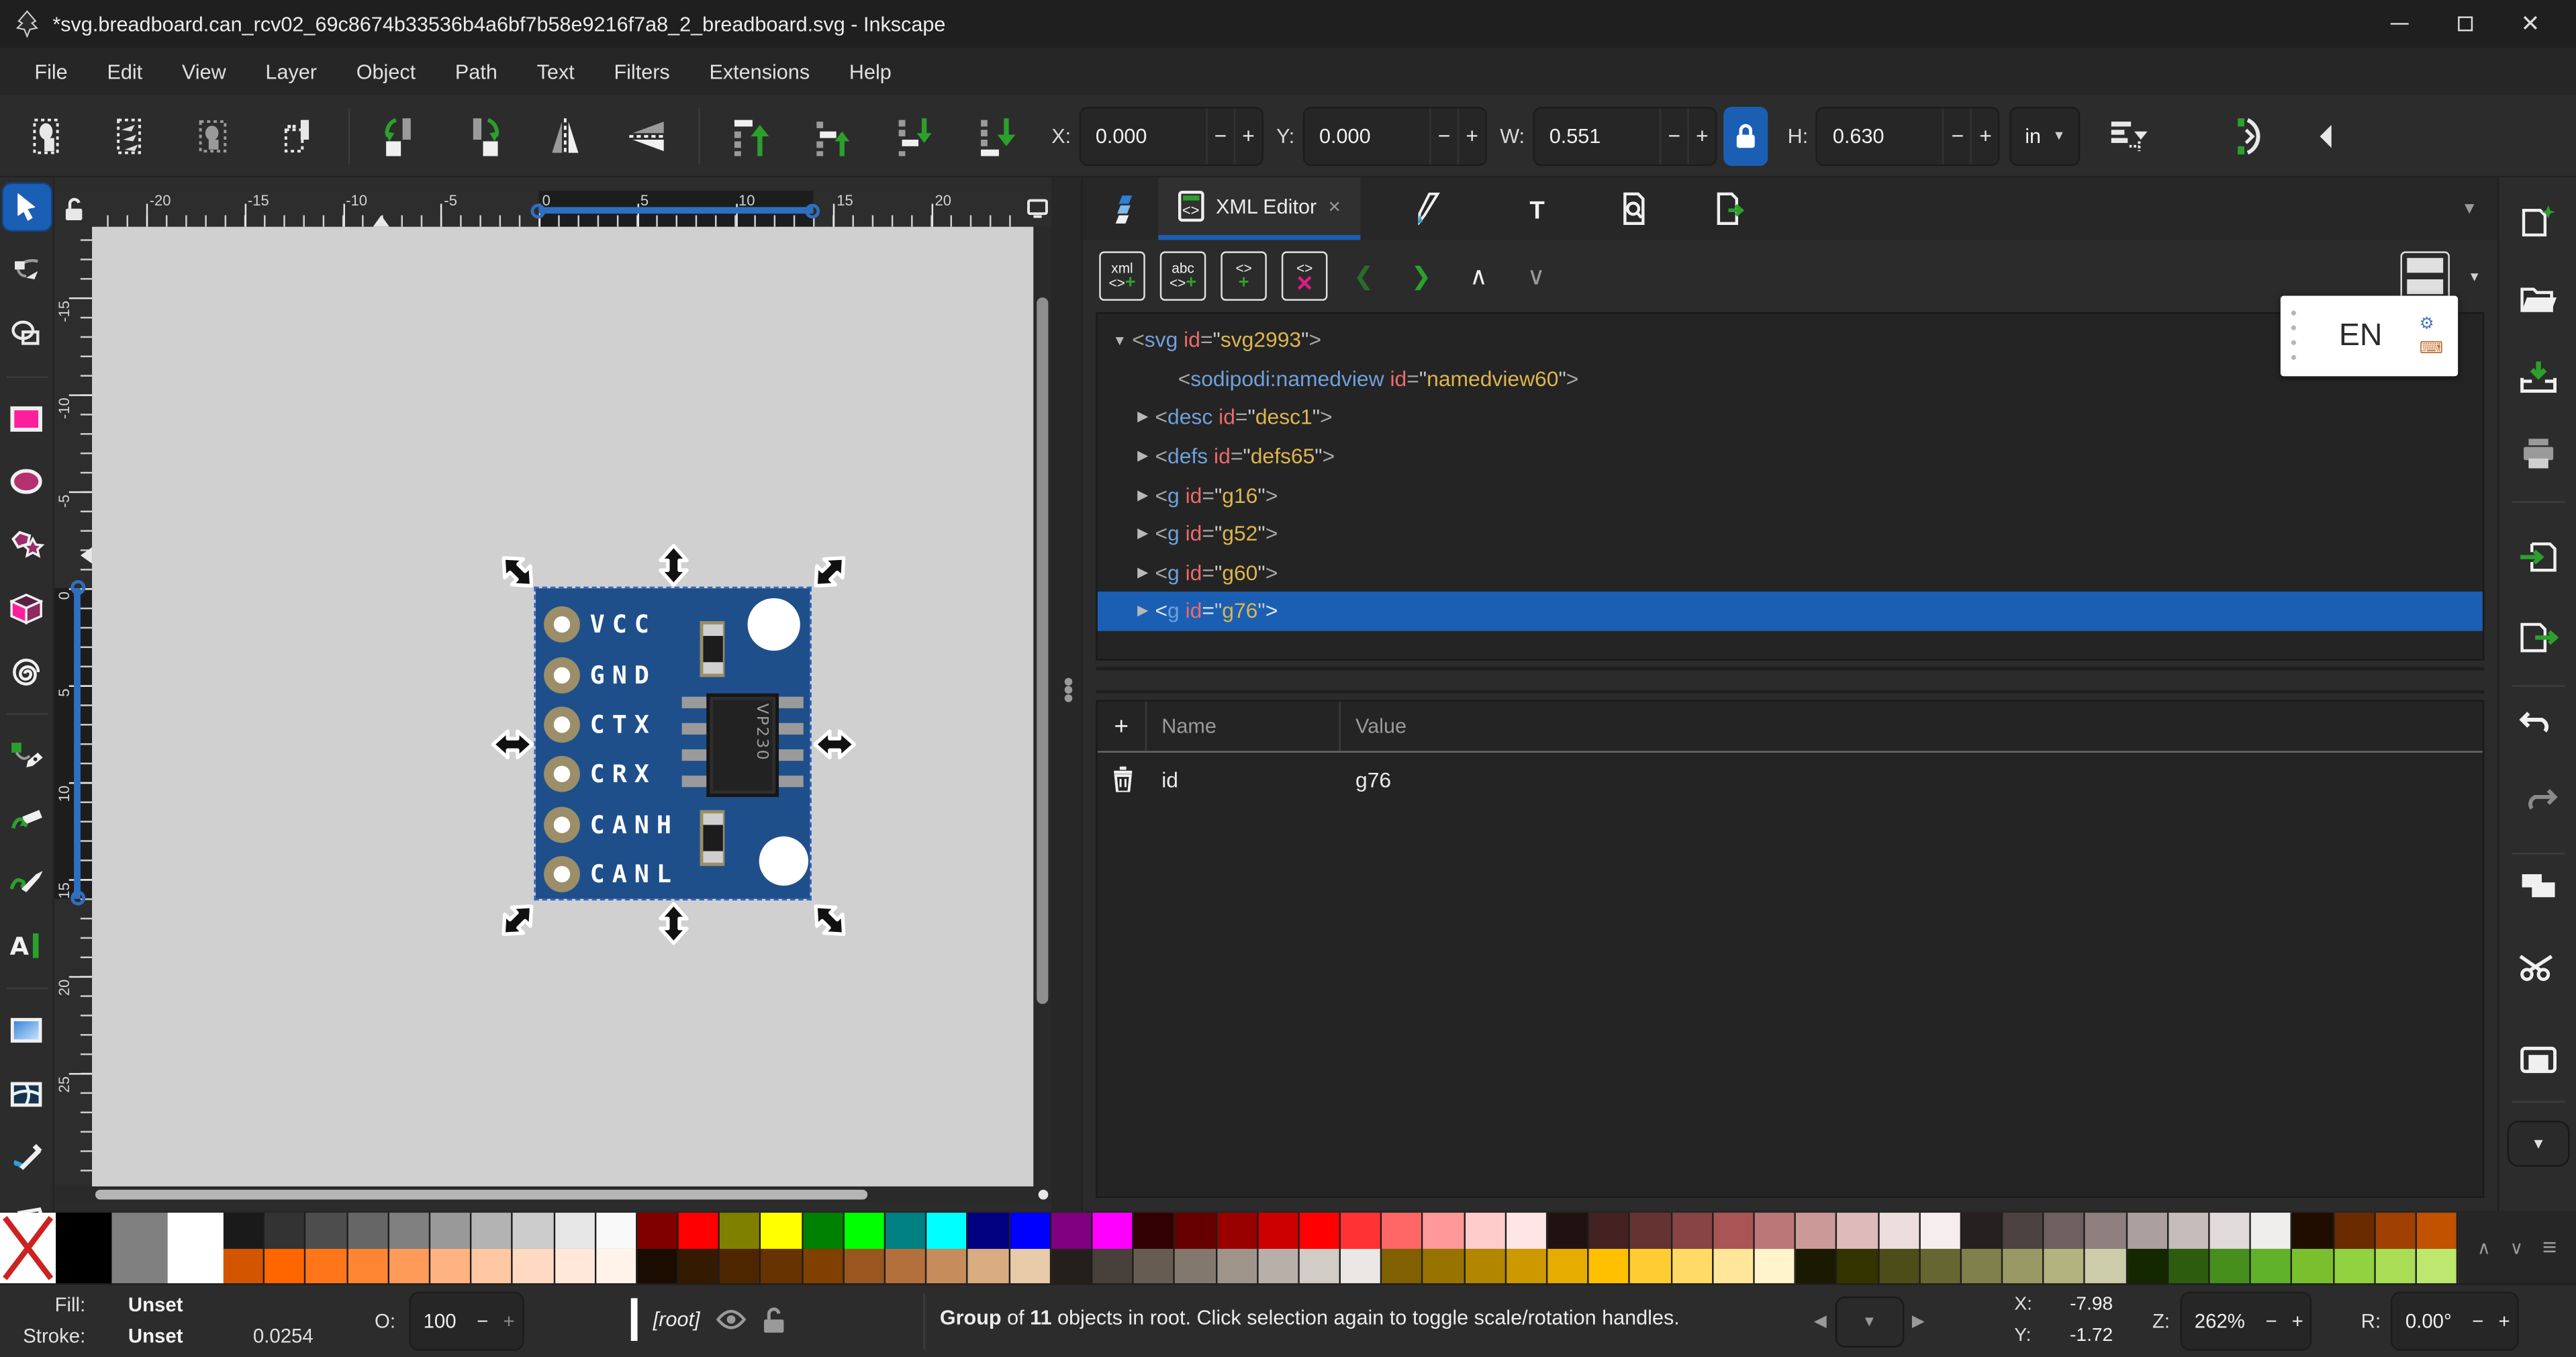 The image size is (2576, 1357). Describe the element at coordinates (1037, 209) in the screenshot. I see `display-settings-button` at that location.